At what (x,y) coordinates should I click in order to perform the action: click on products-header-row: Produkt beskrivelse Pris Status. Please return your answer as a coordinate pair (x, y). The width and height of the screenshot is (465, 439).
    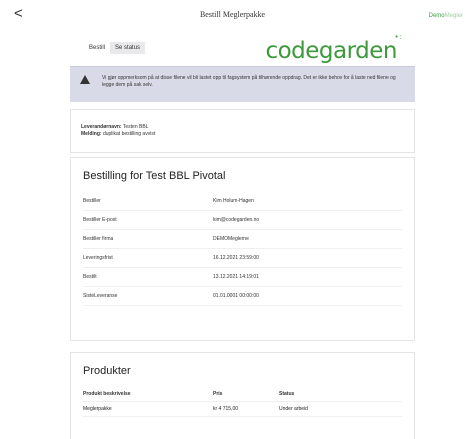
    Looking at the image, I should click on (242, 394).